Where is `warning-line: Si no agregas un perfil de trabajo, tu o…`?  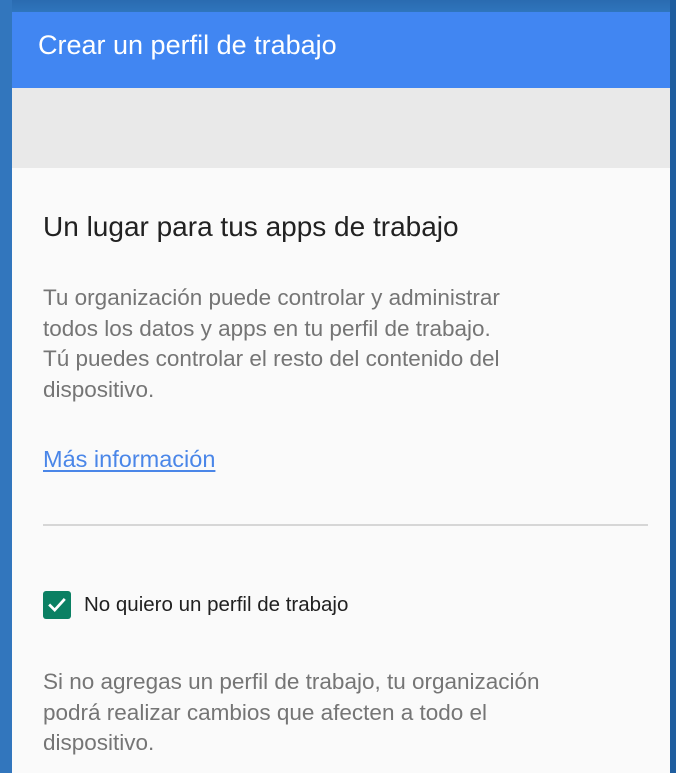 warning-line: Si no agregas un perfil de trabajo, tu o… is located at coordinates (291, 681).